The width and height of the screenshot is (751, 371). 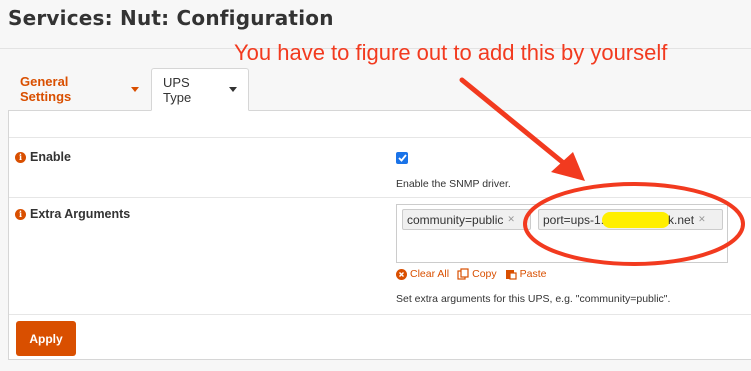 I want to click on paste-icon, so click(x=511, y=275).